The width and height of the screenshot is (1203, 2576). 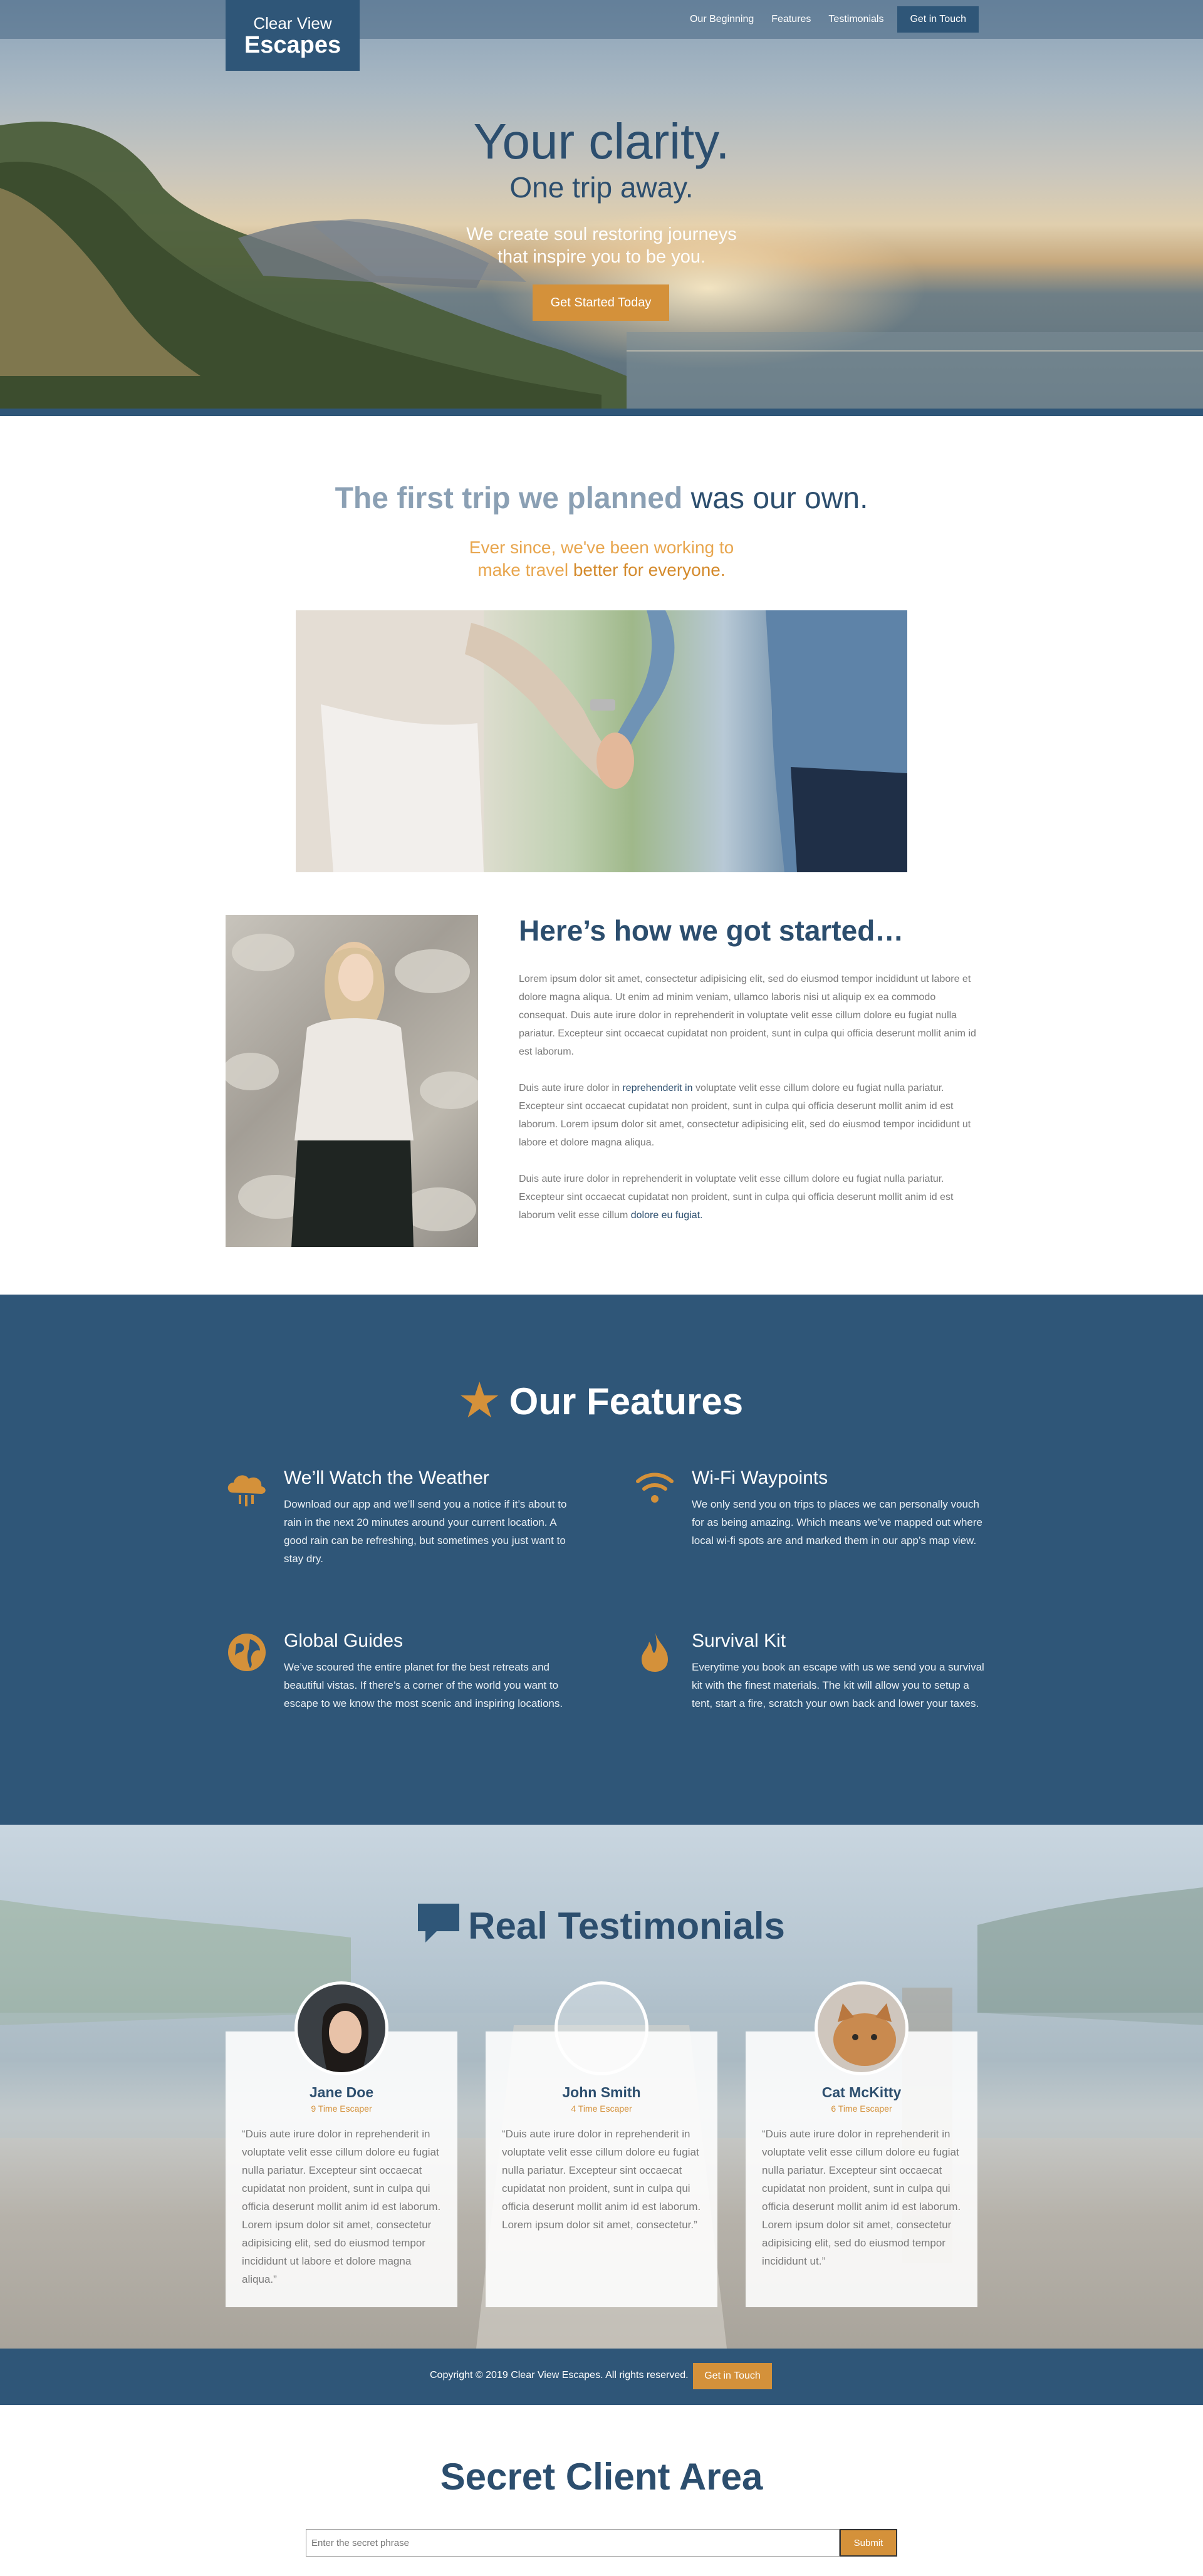 I want to click on avatar-jane-doe, so click(x=341, y=2028).